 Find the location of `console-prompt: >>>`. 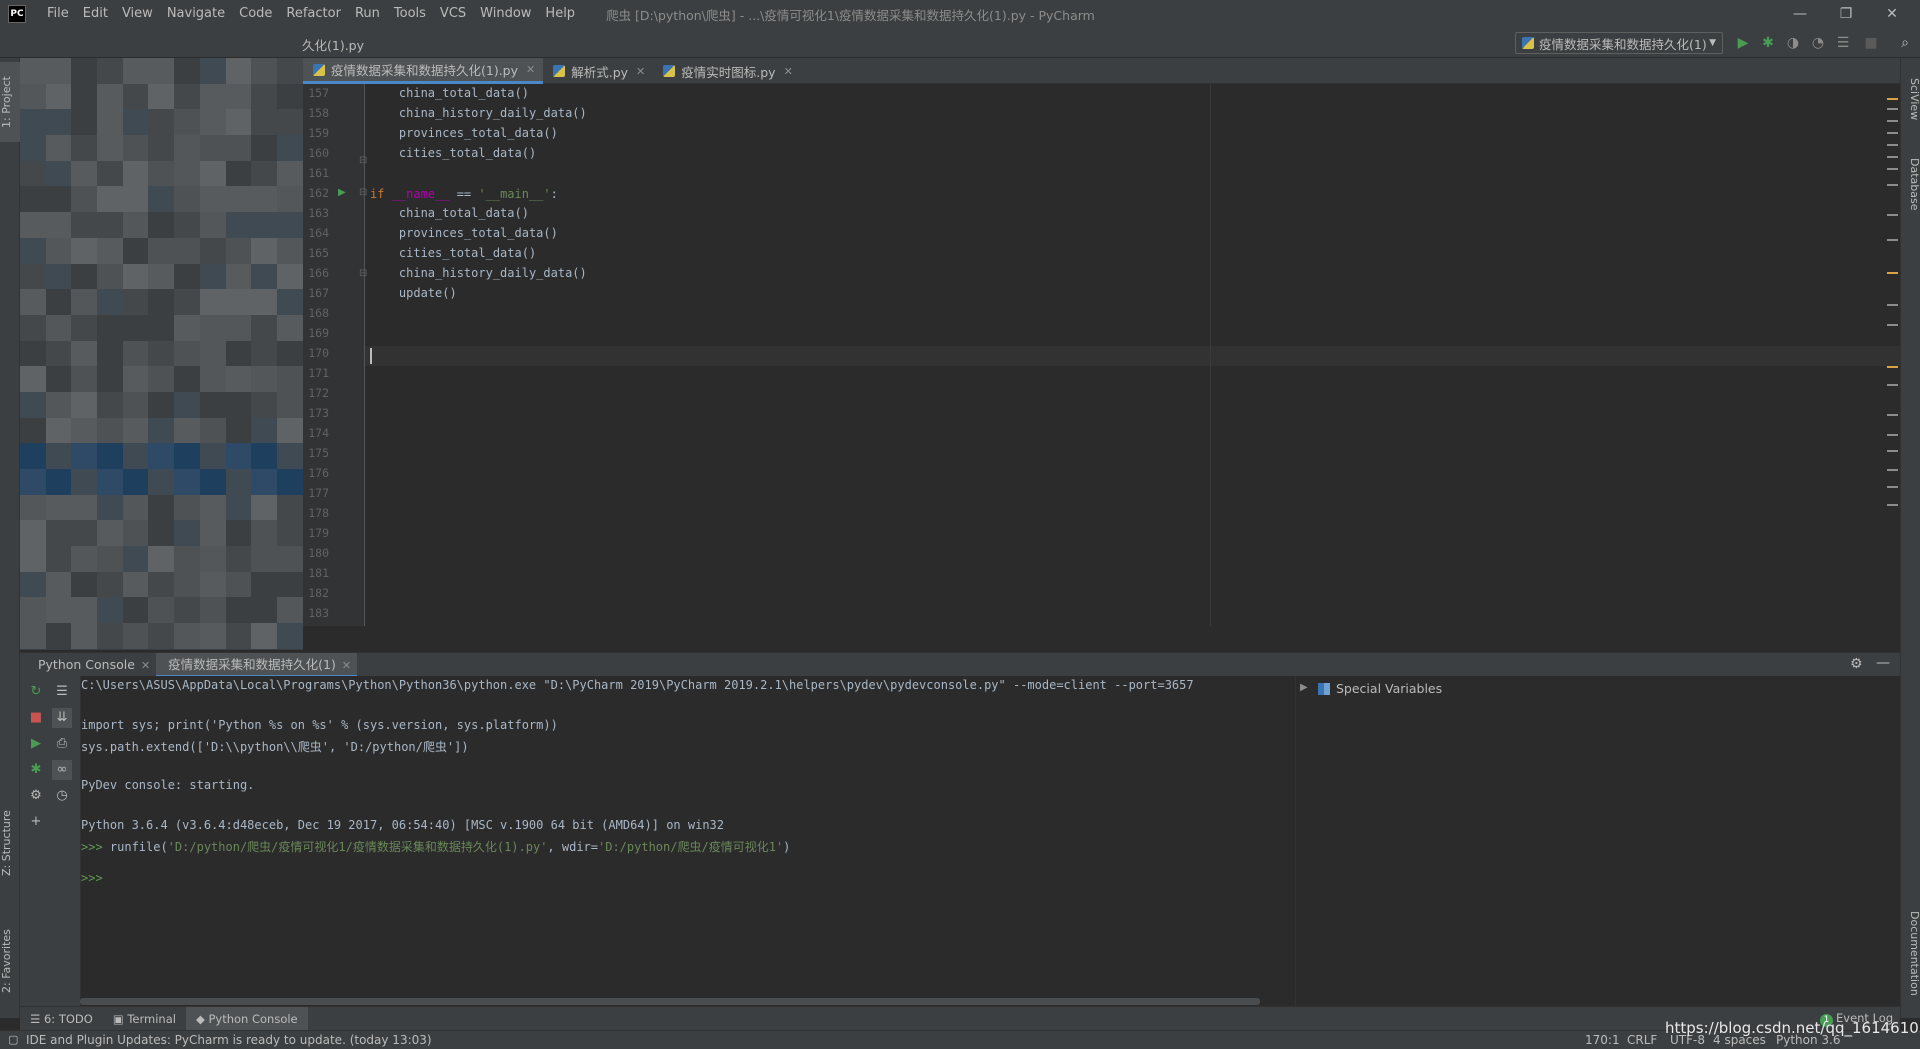

console-prompt: >>> is located at coordinates (92, 878).